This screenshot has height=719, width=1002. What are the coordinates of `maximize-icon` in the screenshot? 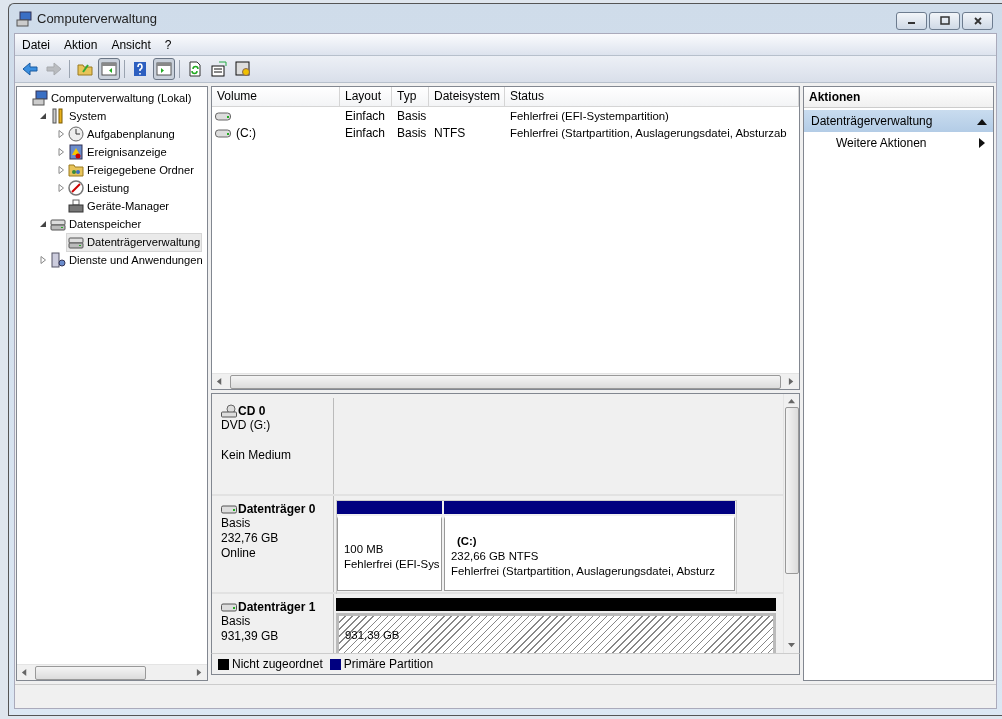 It's located at (944, 21).